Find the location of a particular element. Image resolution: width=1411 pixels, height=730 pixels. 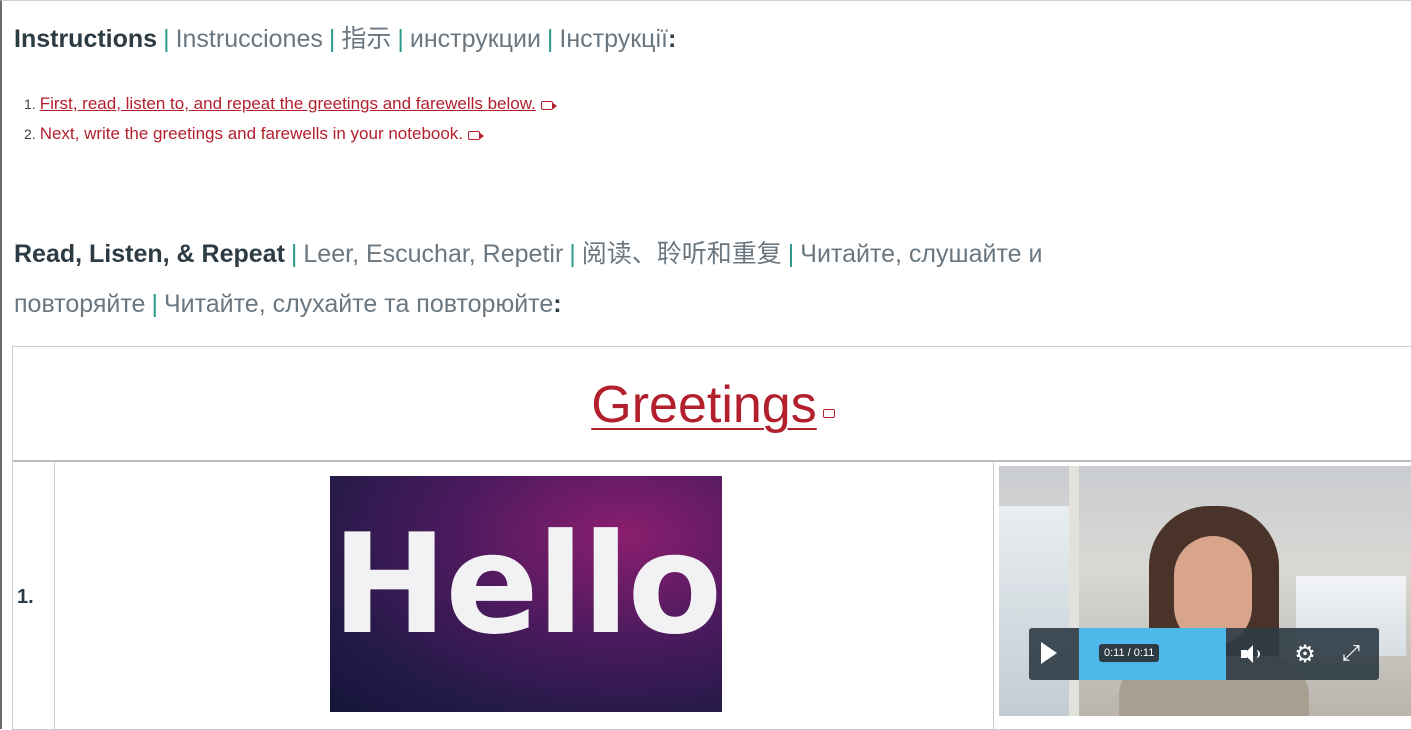

video-frame-window is located at coordinates (1034, 611).